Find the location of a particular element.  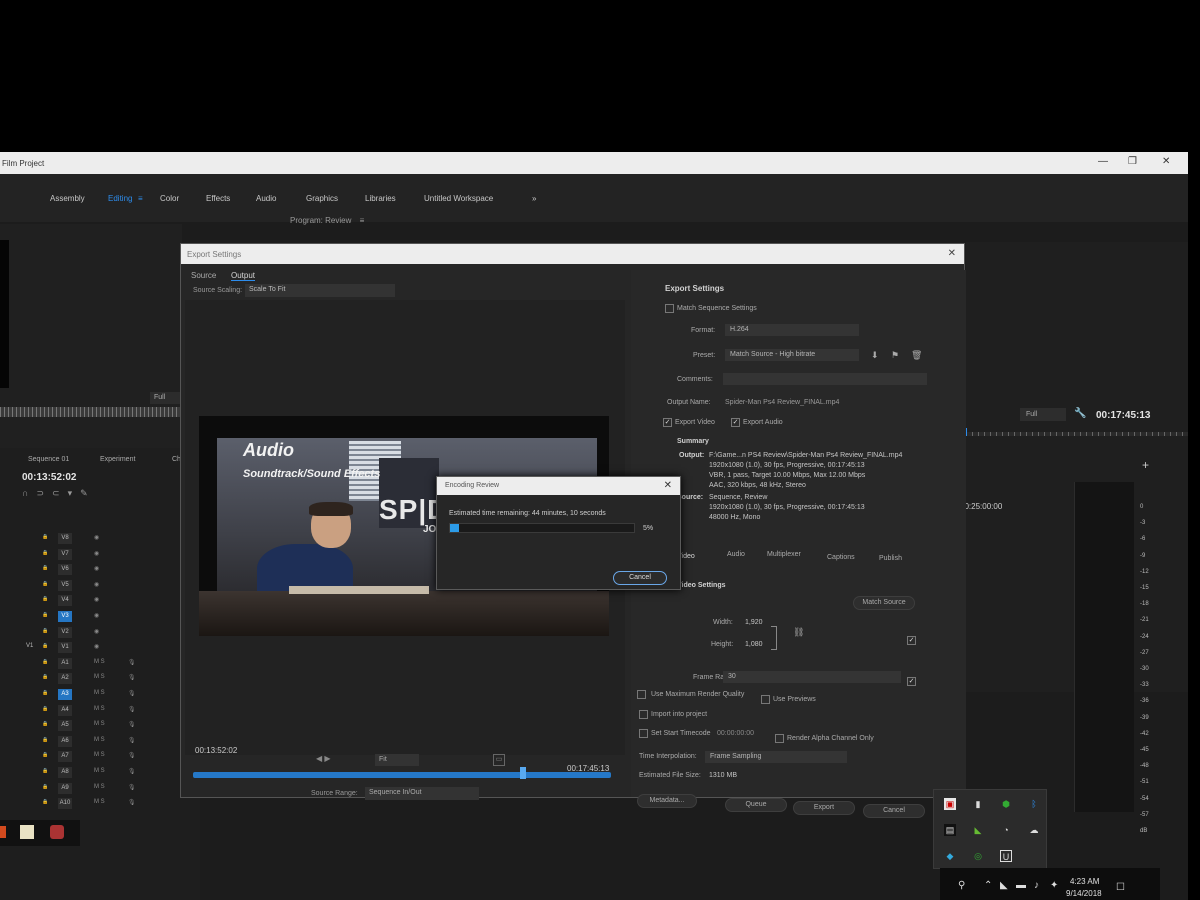

track-label: A8 is located at coordinates (65, 772).